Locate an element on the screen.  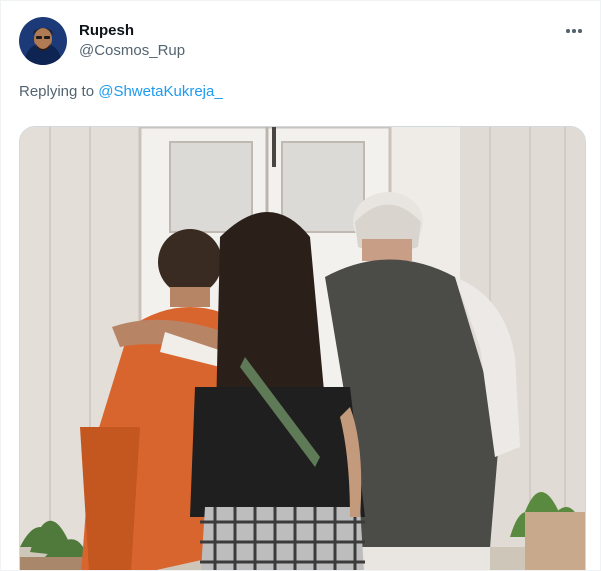
replying-to-line: Replying to @ShwetaKukreja_ is located at coordinates (121, 91).